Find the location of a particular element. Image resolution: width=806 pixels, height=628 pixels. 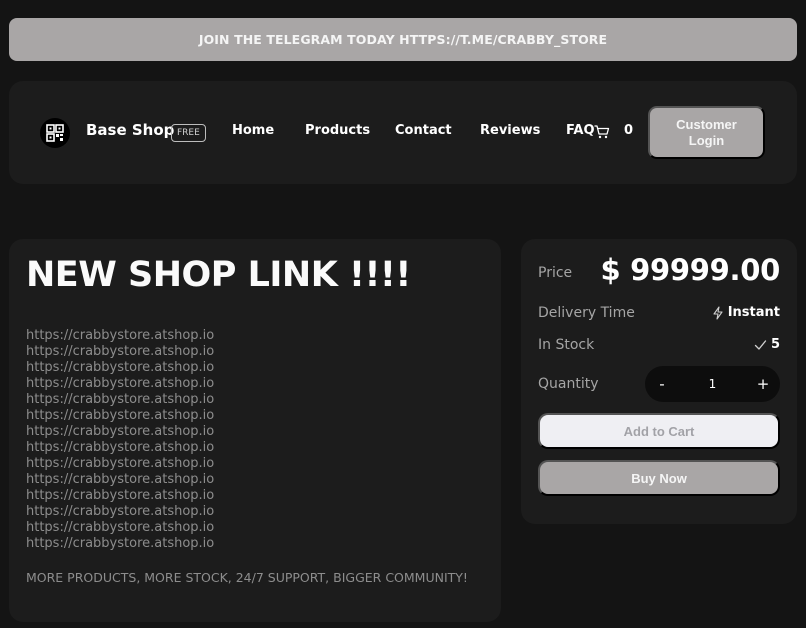

price-label: Price is located at coordinates (555, 273).